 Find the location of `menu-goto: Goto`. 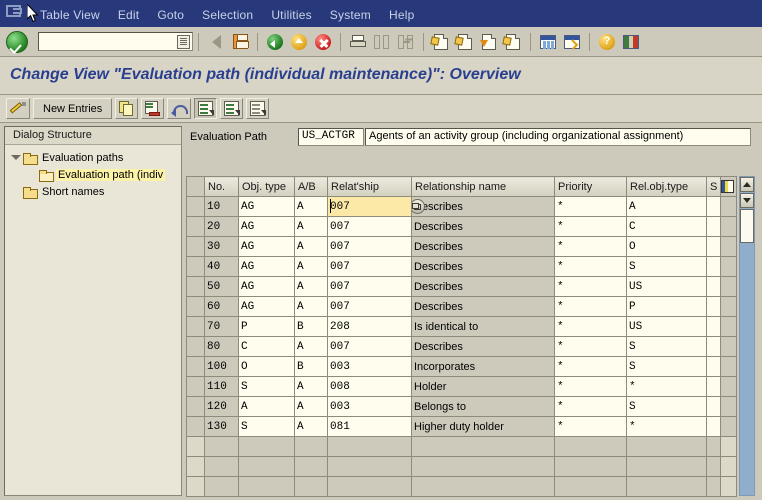

menu-goto: Goto is located at coordinates (170, 17).